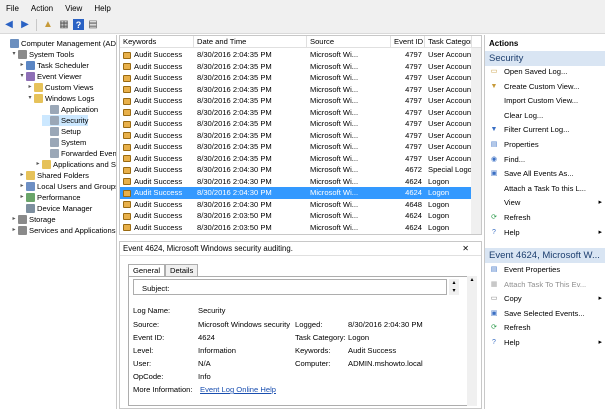 This screenshot has width=605, height=409. Describe the element at coordinates (408, 193) in the screenshot. I see `event-id-cell: 4624` at that location.